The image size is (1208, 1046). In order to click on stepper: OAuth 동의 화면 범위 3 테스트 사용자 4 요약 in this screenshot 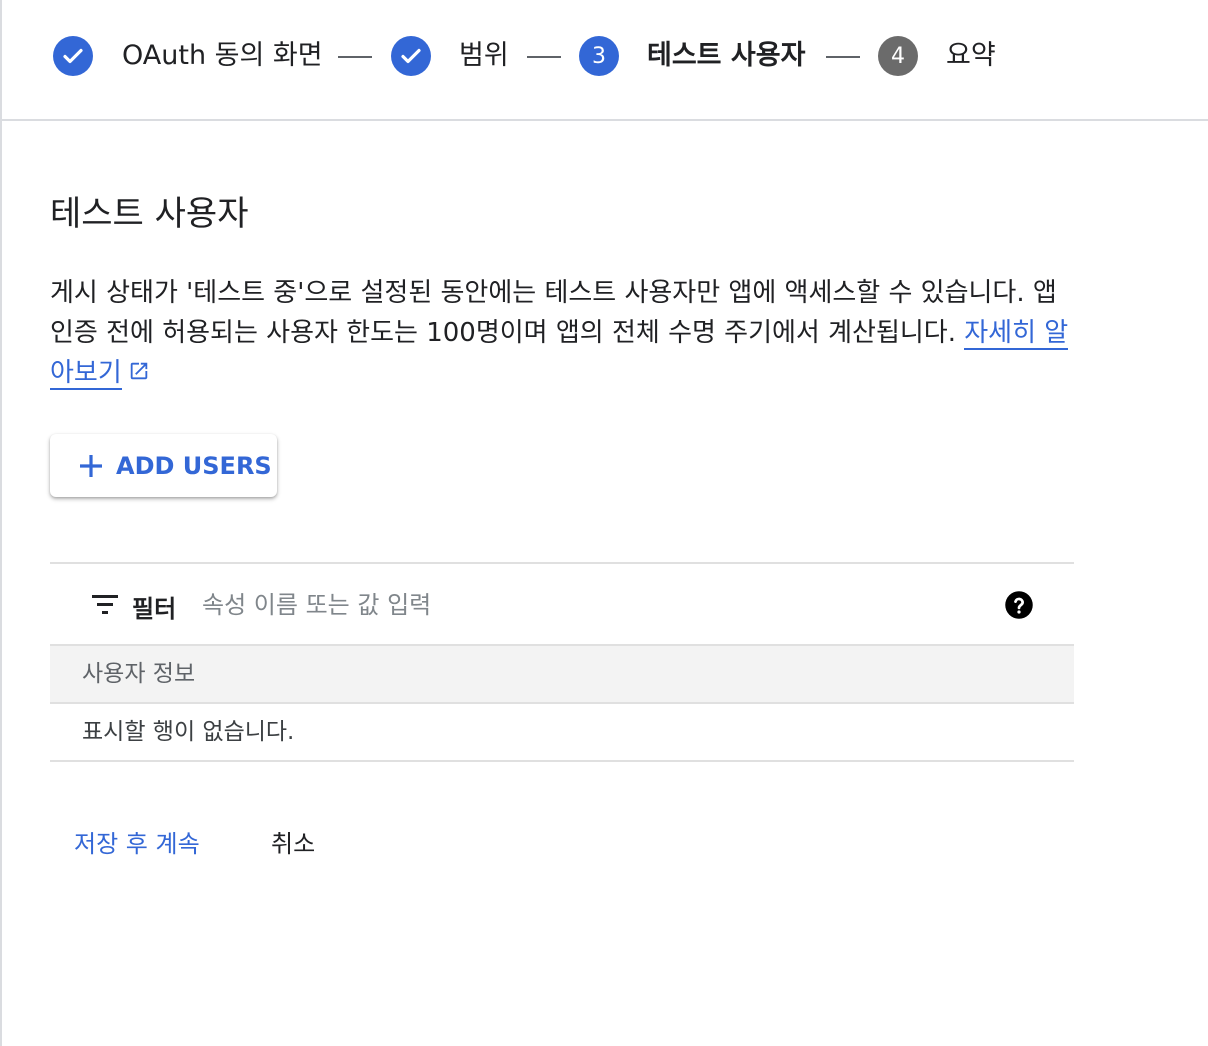, I will do `click(604, 60)`.